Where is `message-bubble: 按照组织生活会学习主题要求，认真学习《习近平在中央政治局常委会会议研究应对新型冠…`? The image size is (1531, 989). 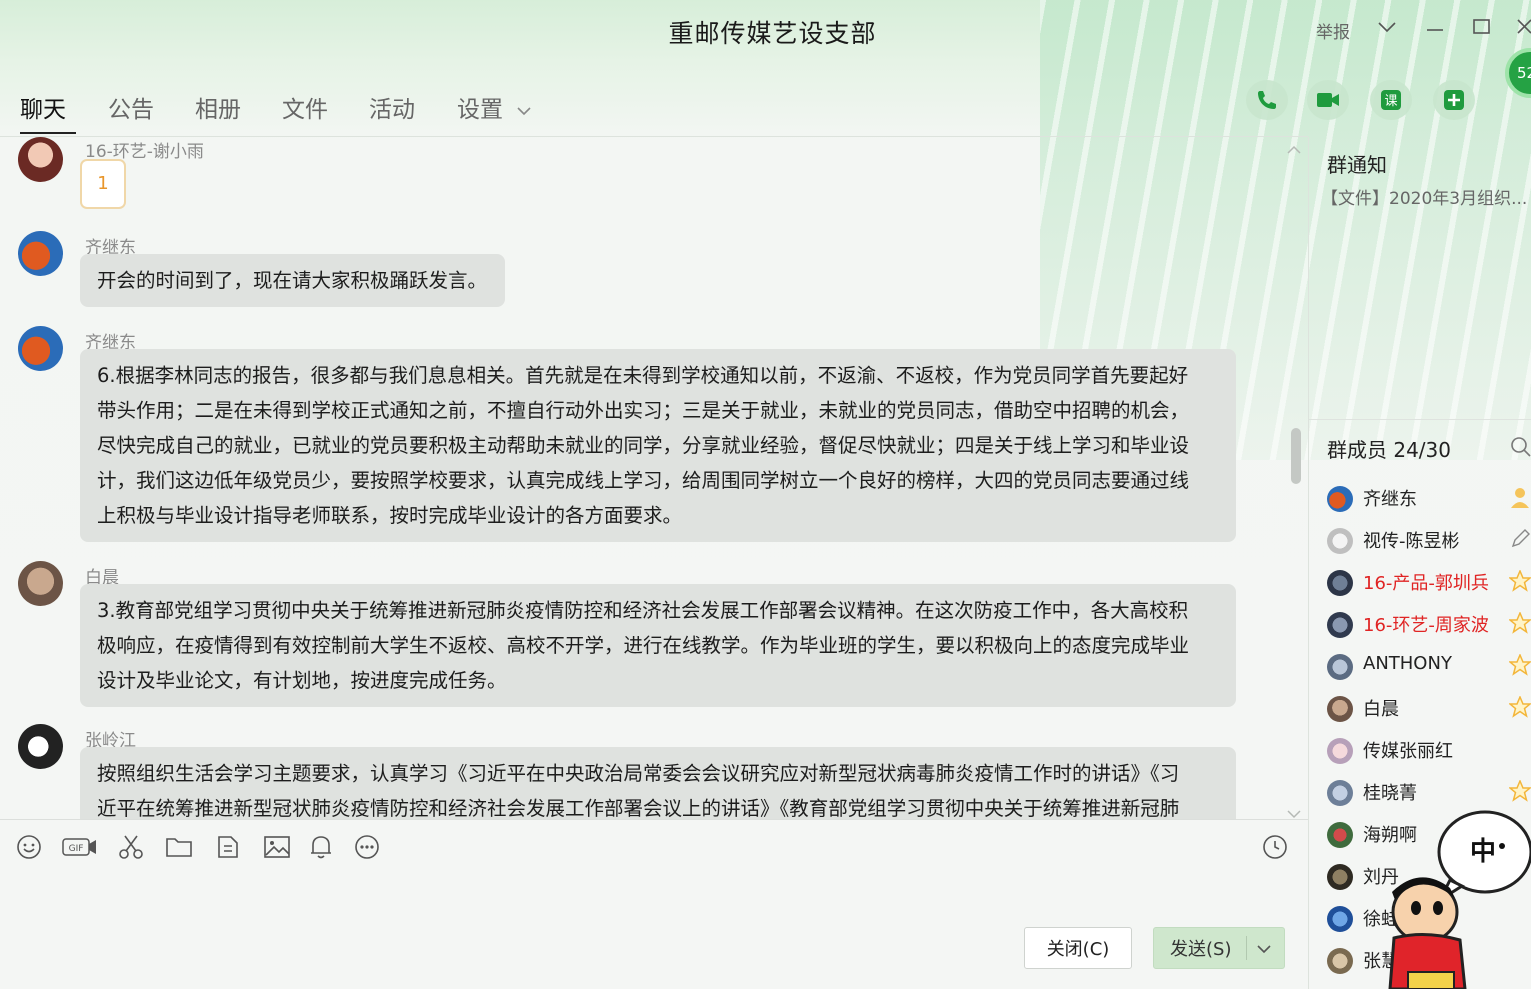
message-bubble: 按照组织生活会学习主题要求，认真学习《习近平在中央政治局常委会会议研究应对新型冠… is located at coordinates (658, 783).